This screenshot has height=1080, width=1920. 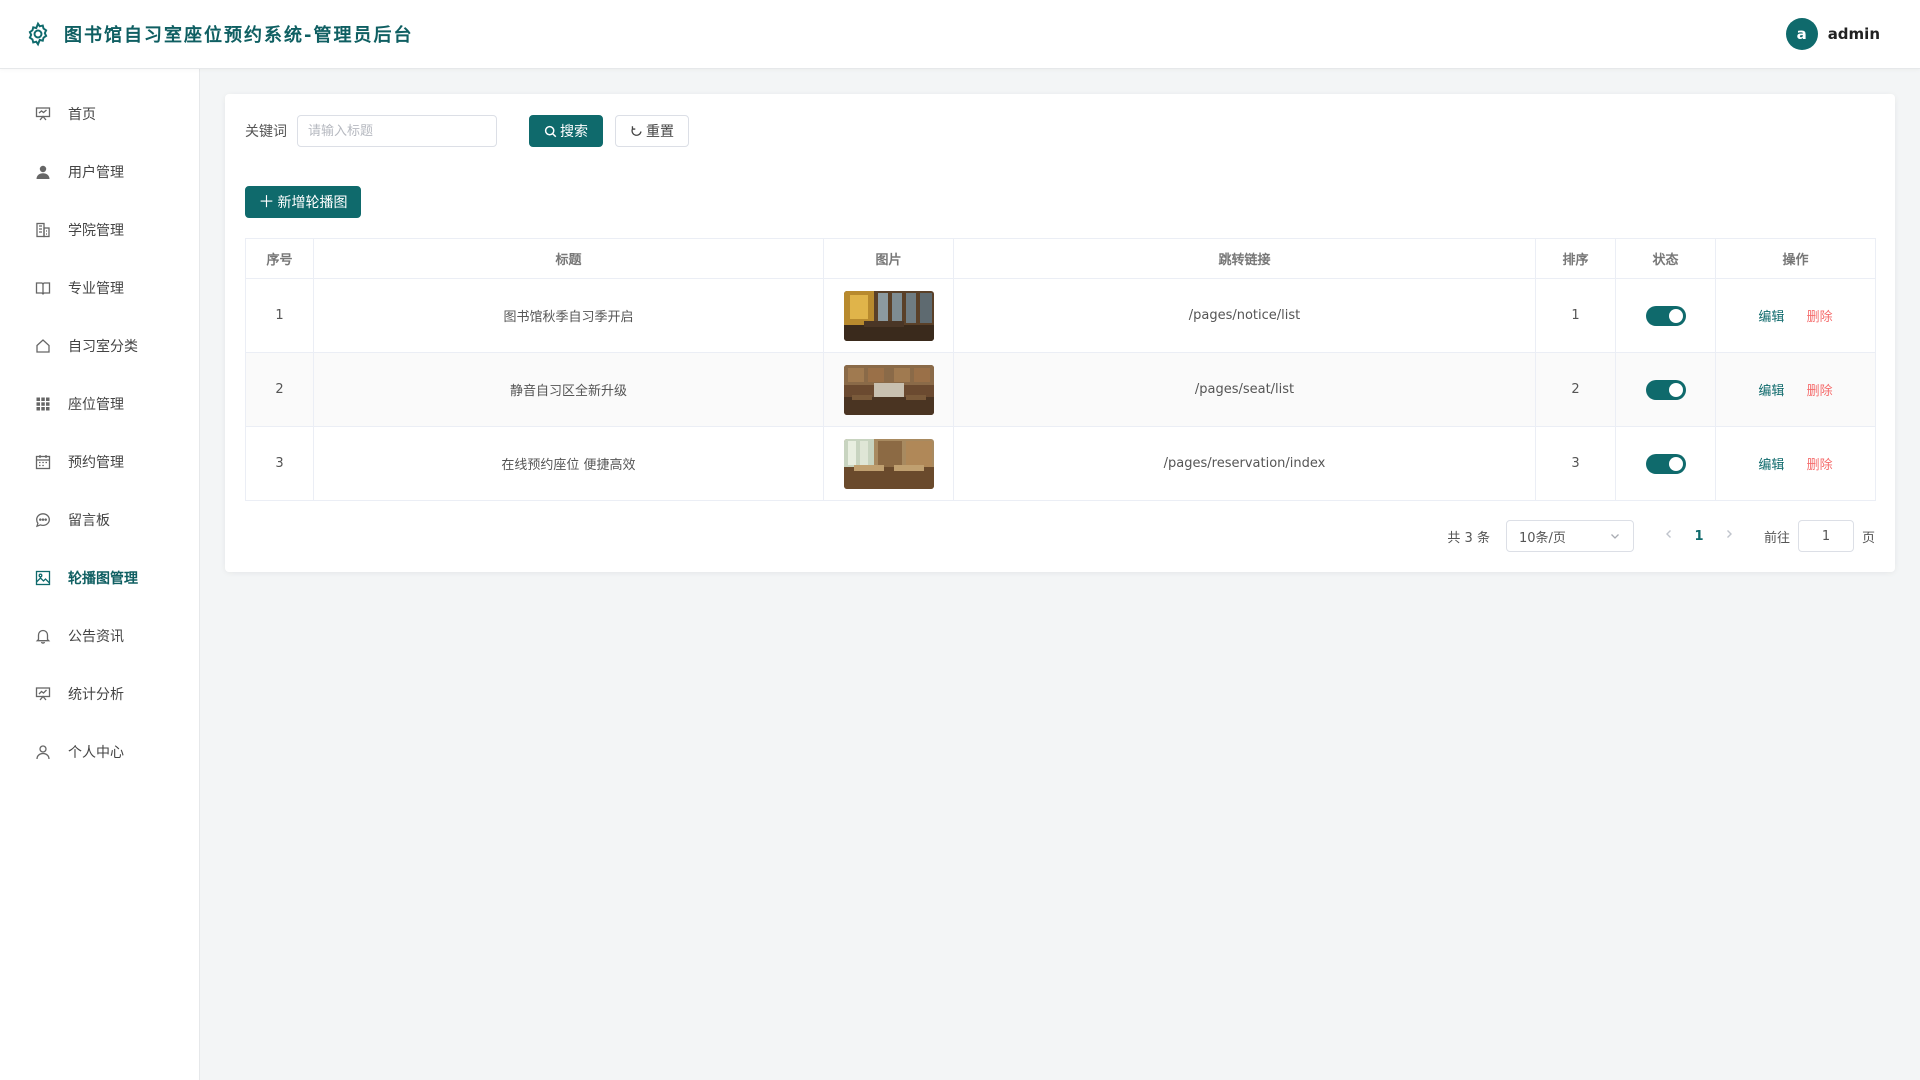 What do you see at coordinates (1801, 34) in the screenshot?
I see `avatar: a` at bounding box center [1801, 34].